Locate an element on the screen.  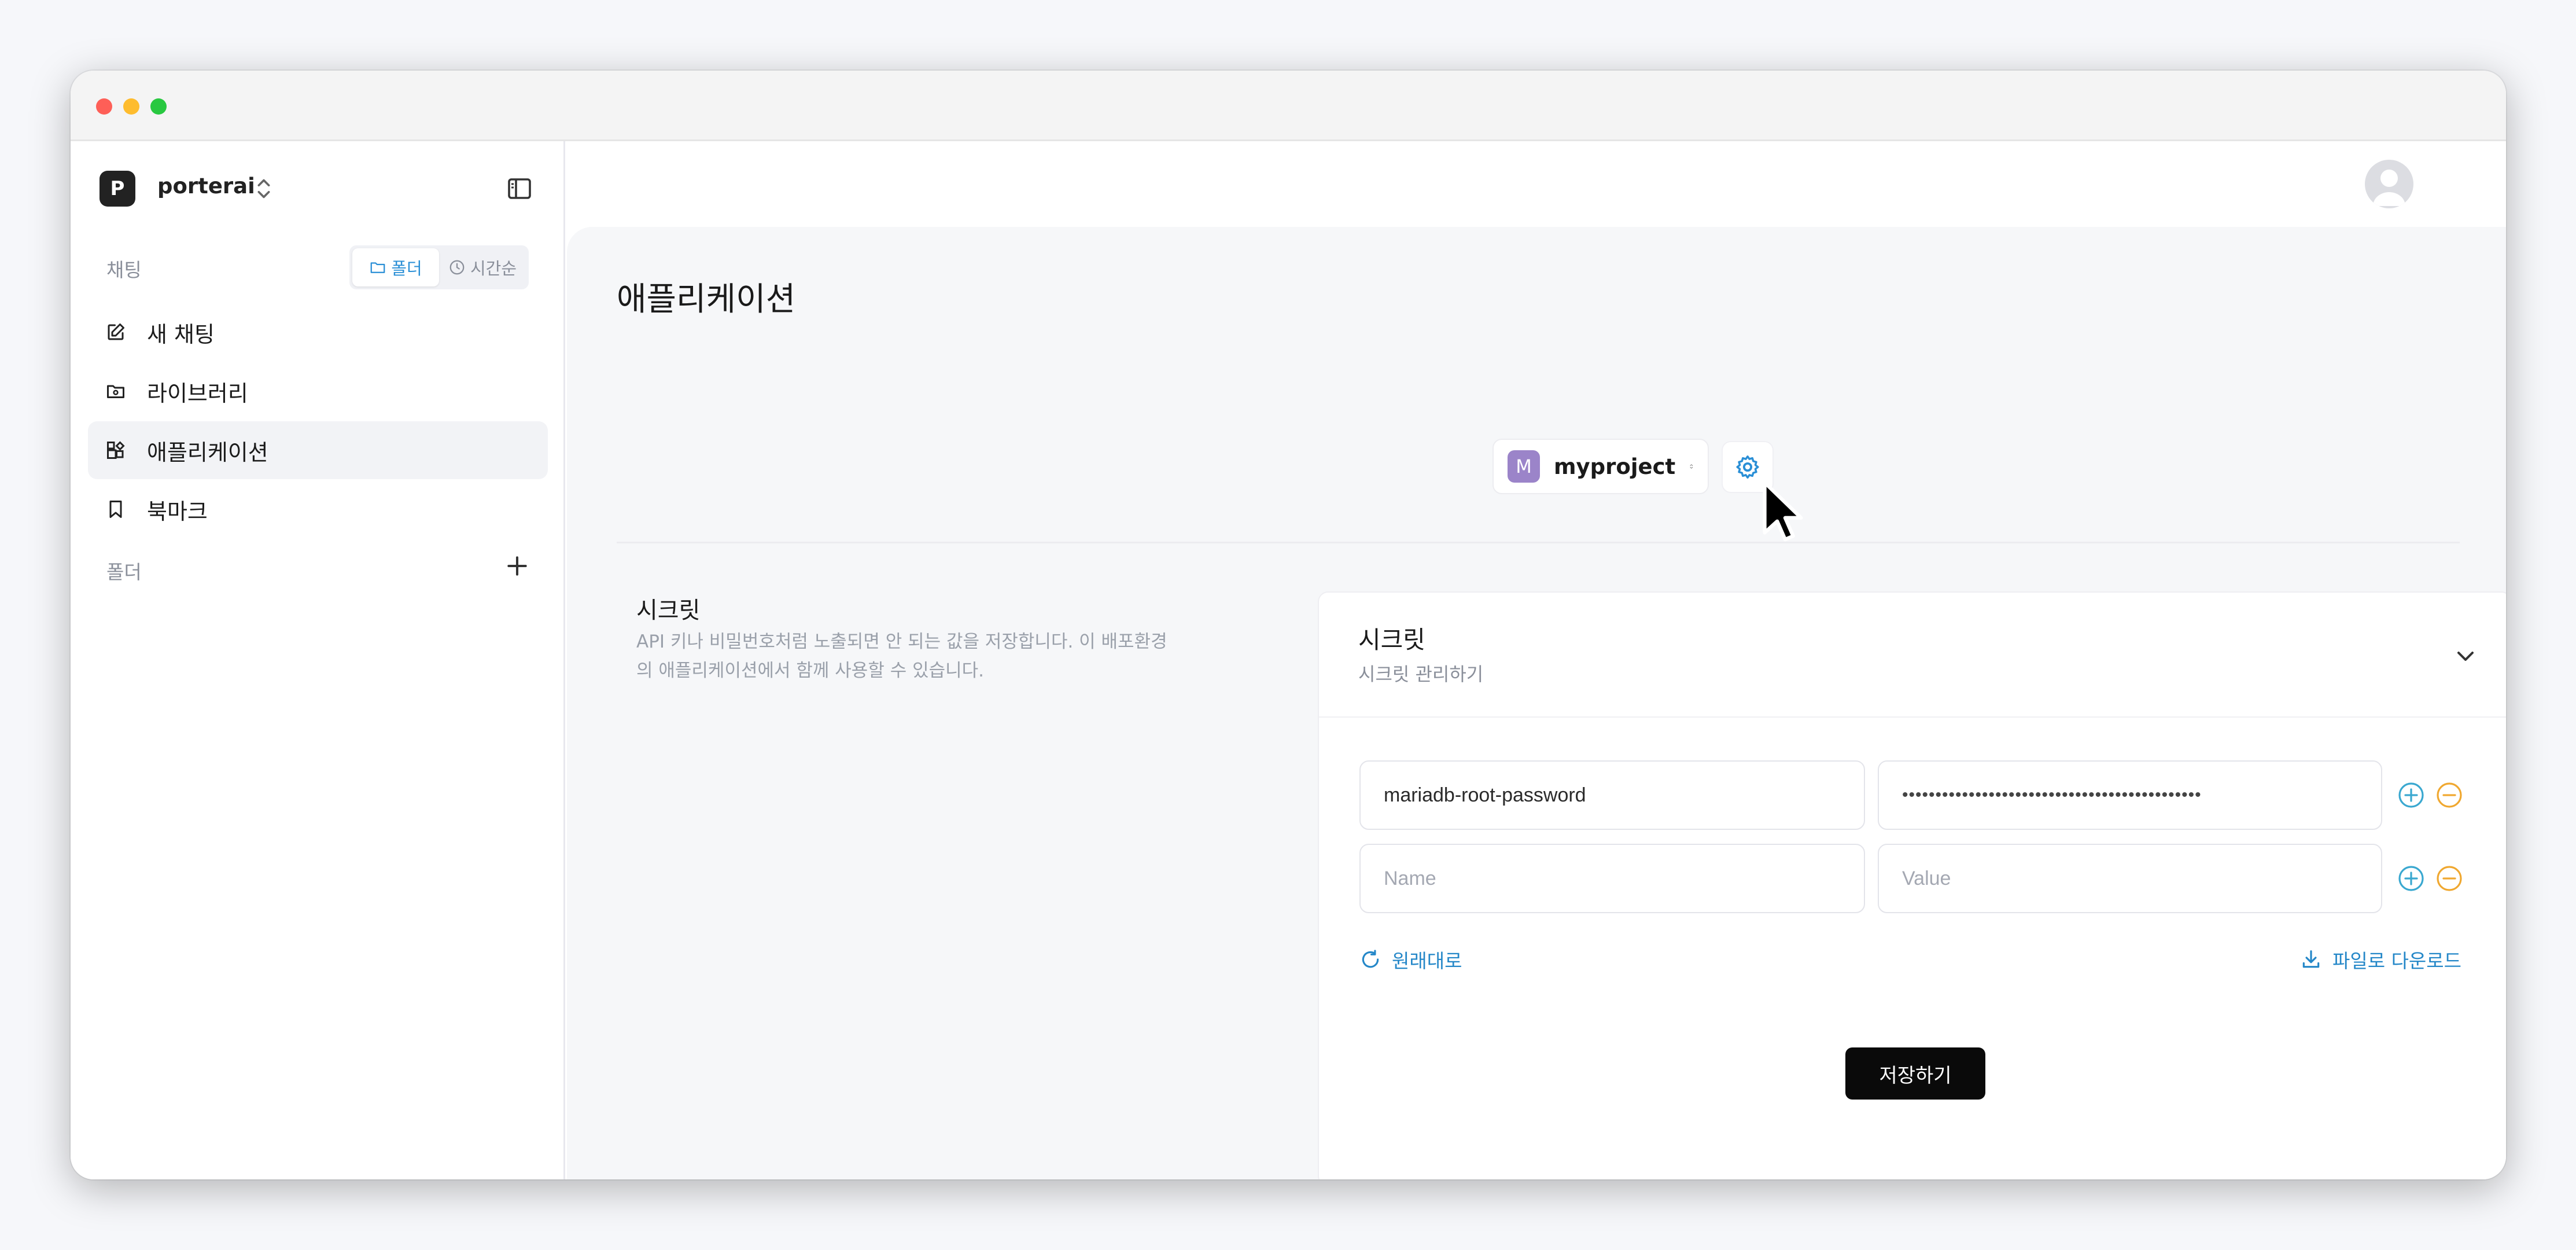
edit-icon is located at coordinates (116, 331).